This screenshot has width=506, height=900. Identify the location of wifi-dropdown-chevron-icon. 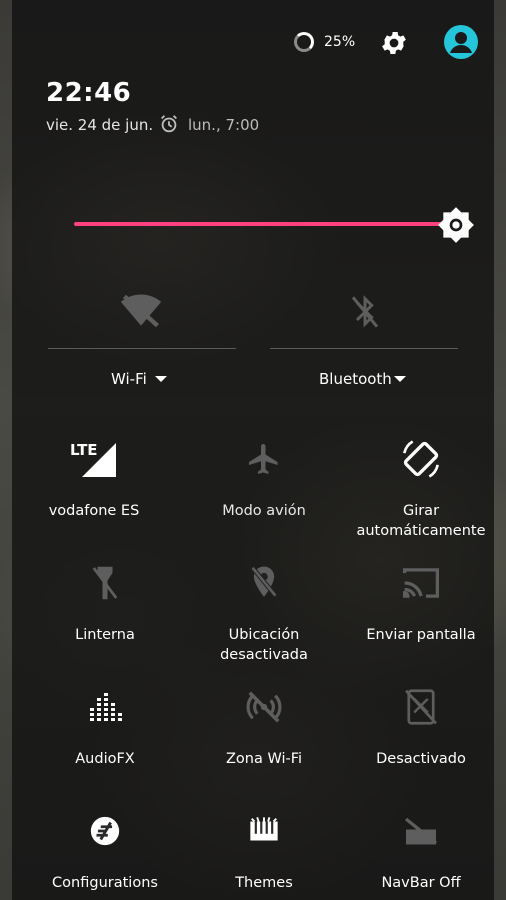
(161, 379).